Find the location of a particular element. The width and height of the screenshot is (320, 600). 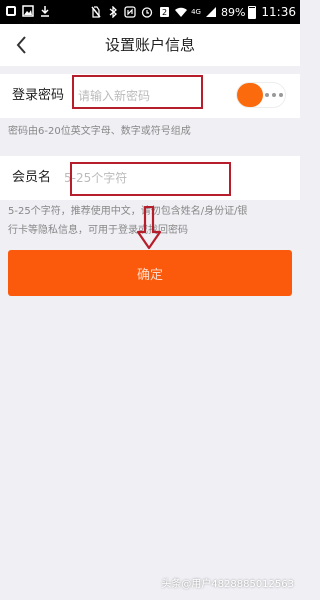

battery-icon is located at coordinates (252, 12).